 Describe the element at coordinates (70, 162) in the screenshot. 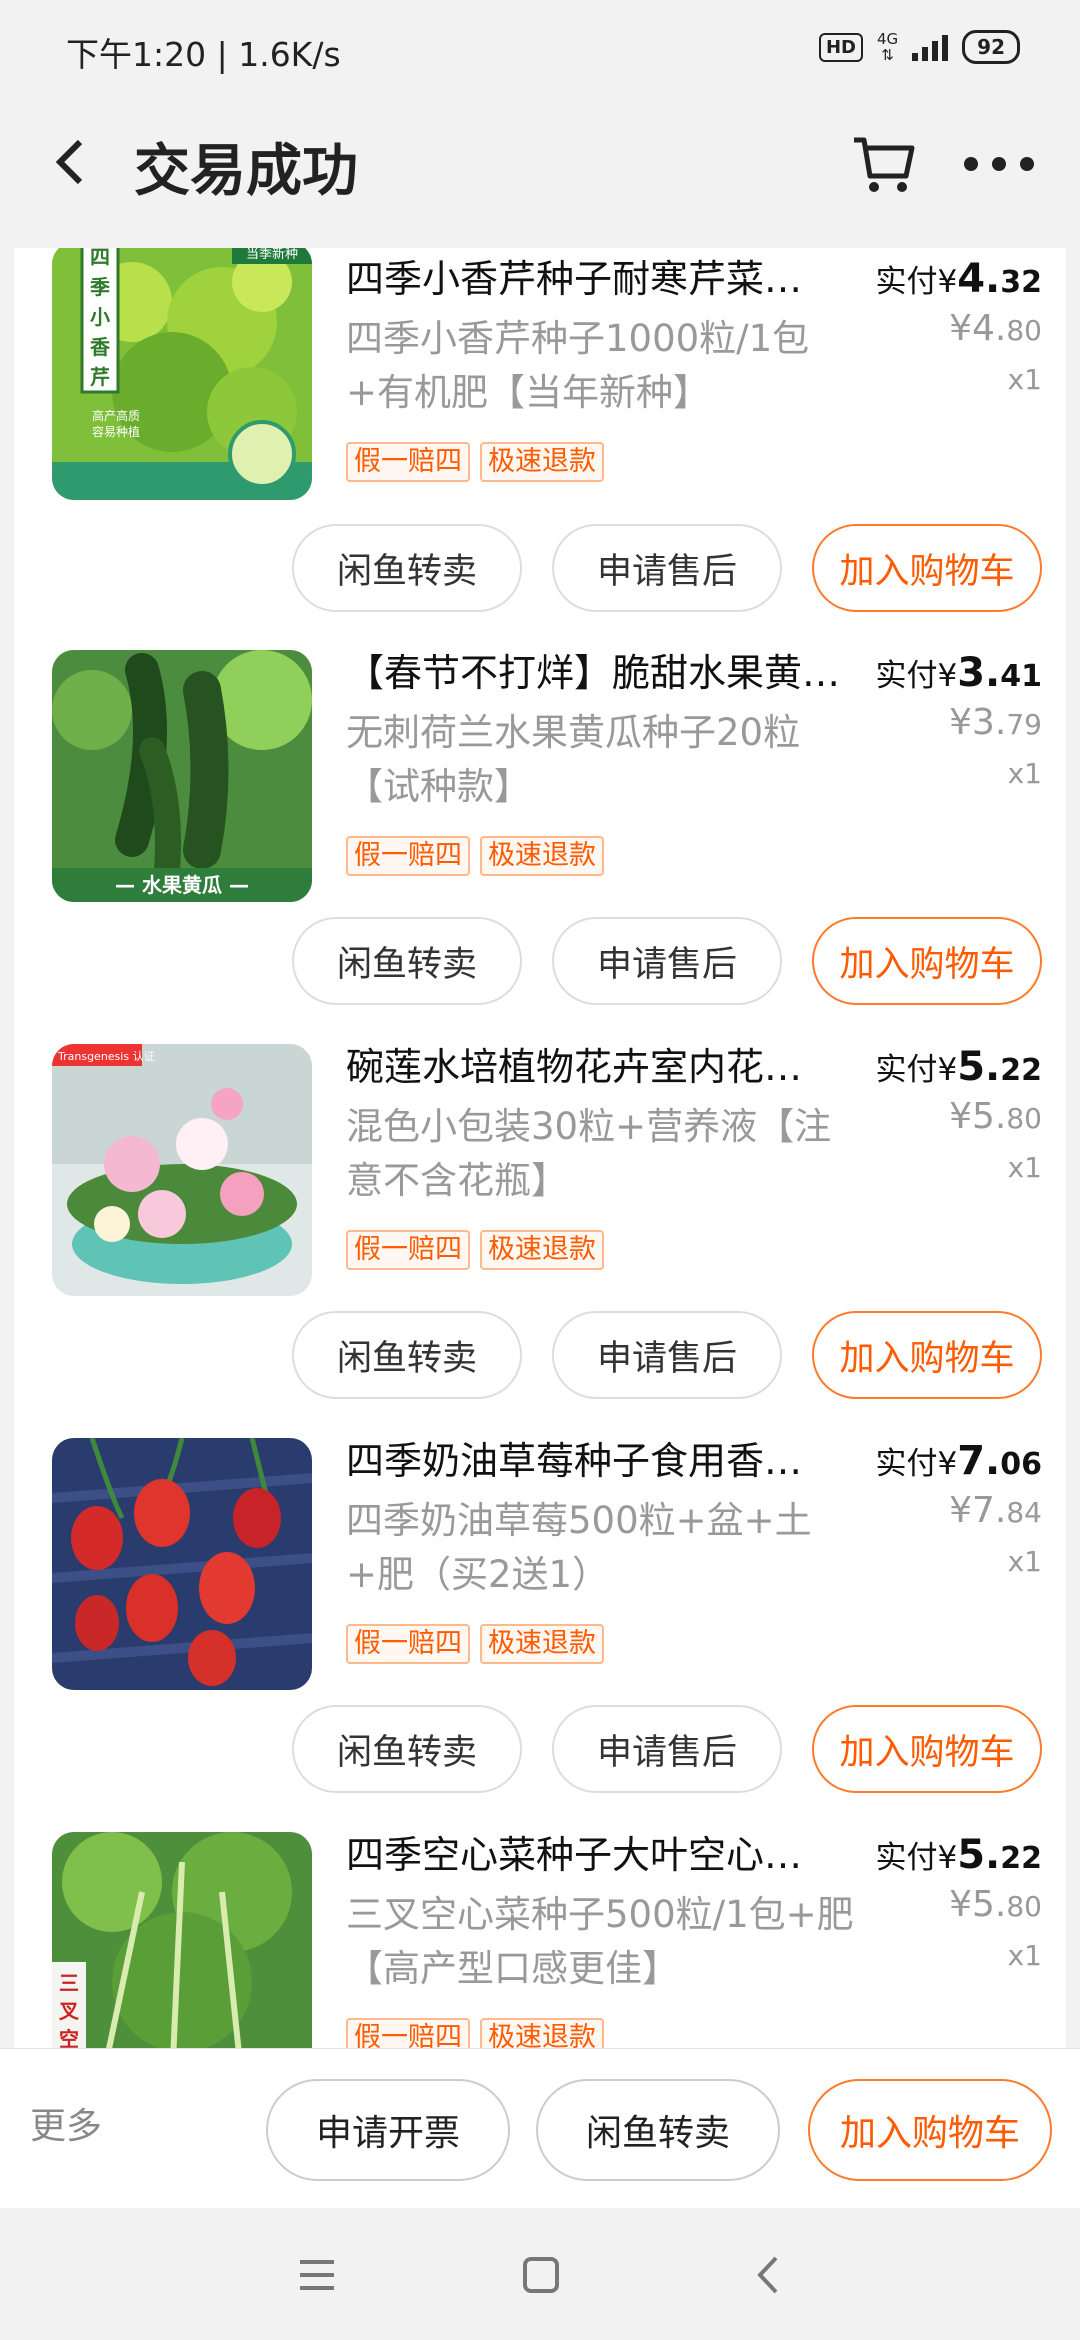

I see `chevron-left-icon` at that location.